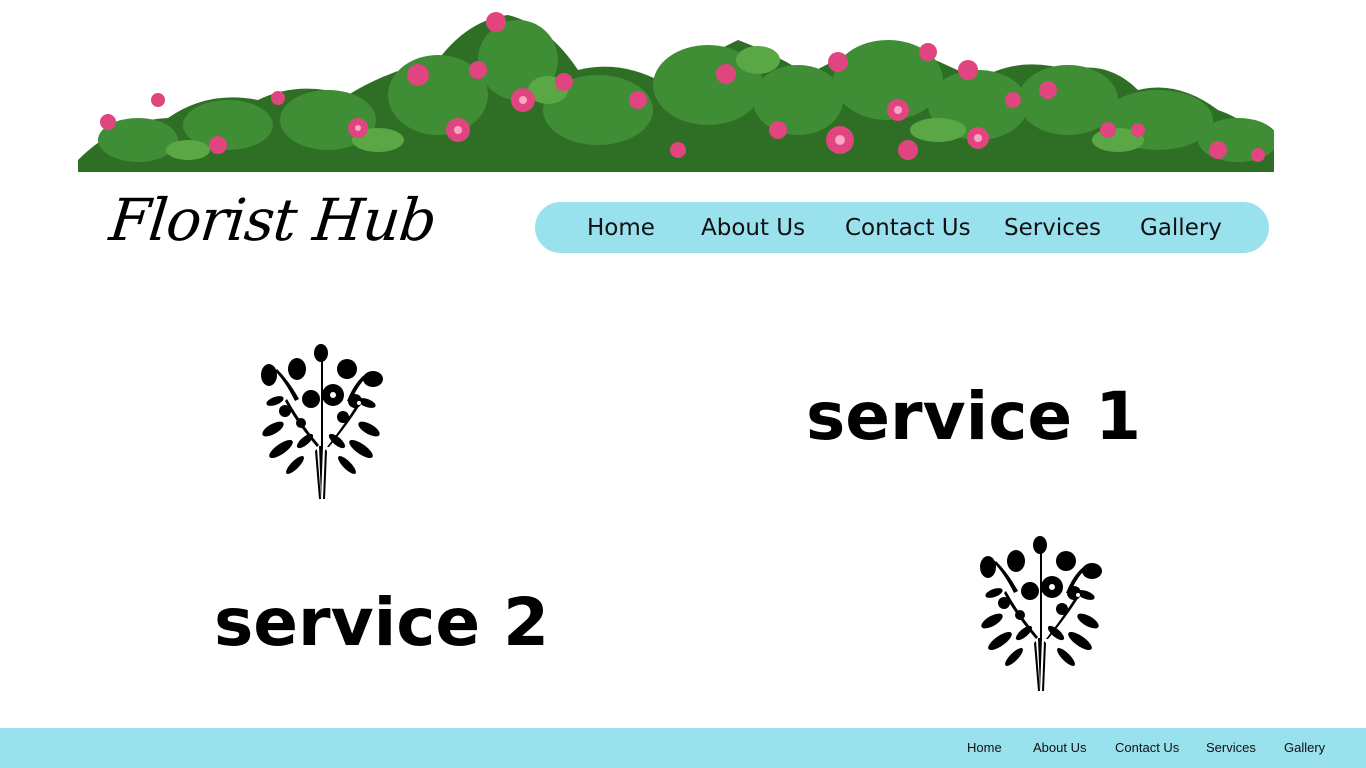 The height and width of the screenshot is (768, 1366). Describe the element at coordinates (1231, 747) in the screenshot. I see `footer-link-services: Services` at that location.